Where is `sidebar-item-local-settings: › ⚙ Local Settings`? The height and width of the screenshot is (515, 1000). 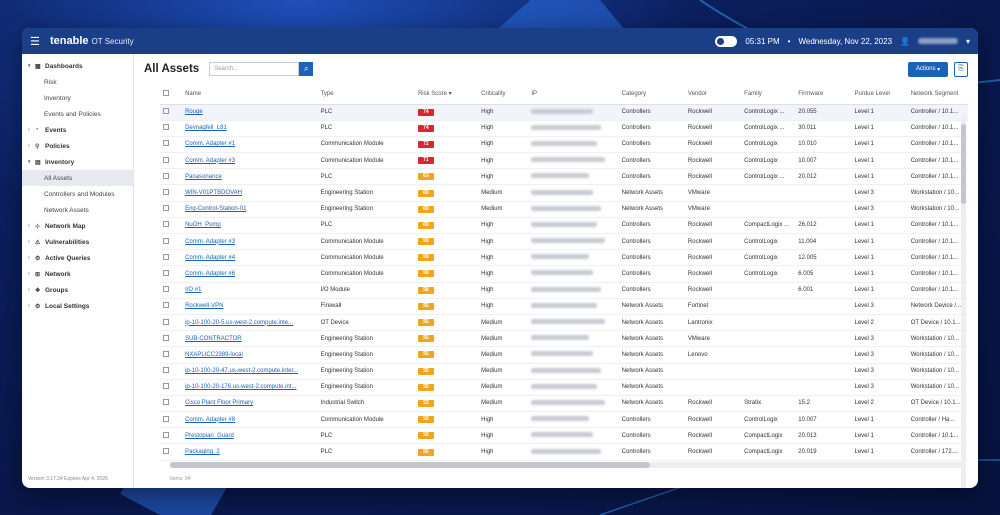 sidebar-item-local-settings: › ⚙ Local Settings is located at coordinates (77, 306).